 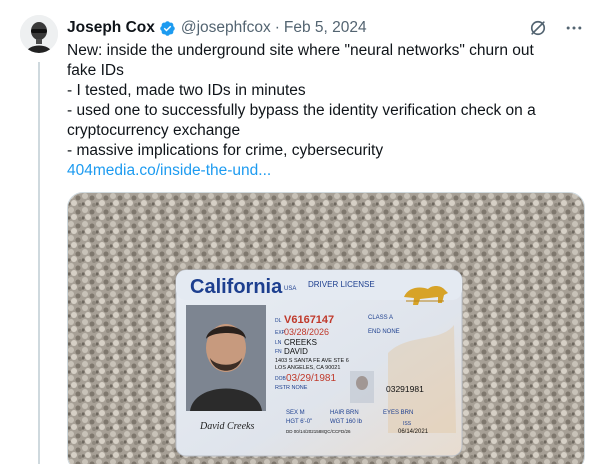 I want to click on grok-icon, so click(x=538, y=28).